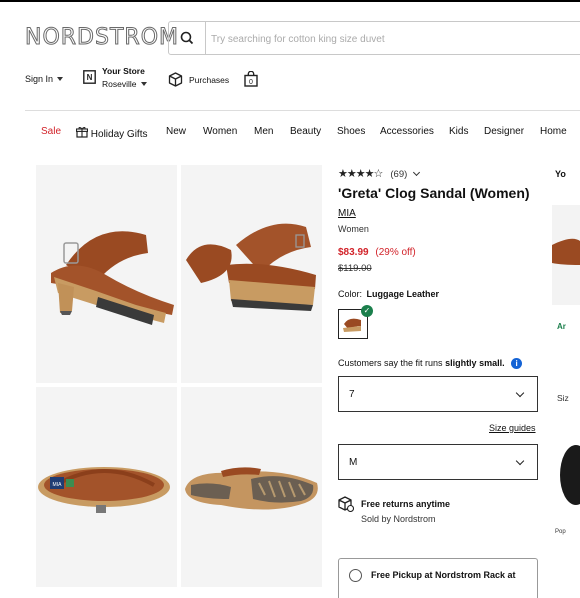  I want to click on store-name: Roseville, so click(119, 84).